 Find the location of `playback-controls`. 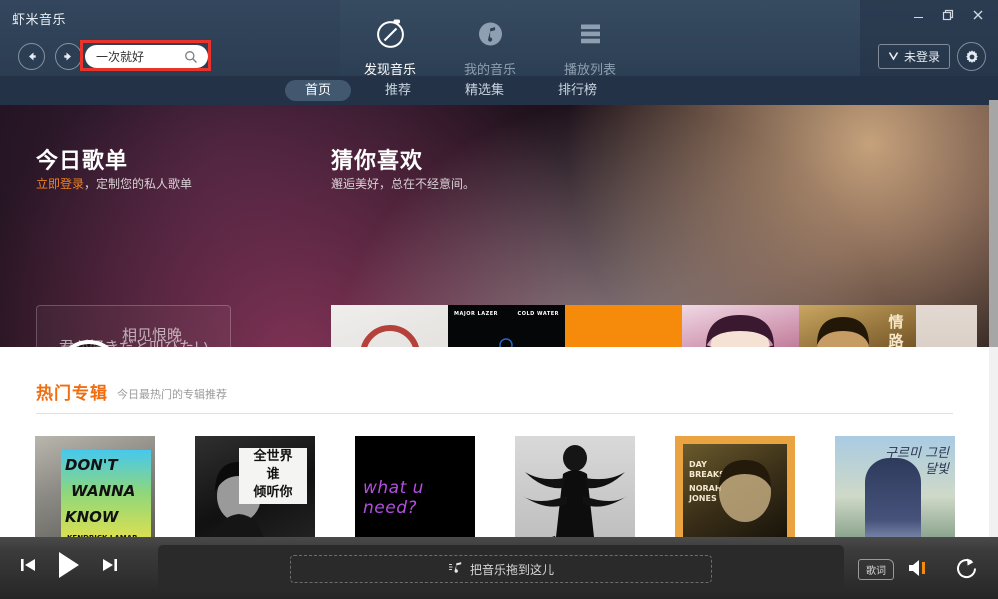

playback-controls is located at coordinates (69, 565).